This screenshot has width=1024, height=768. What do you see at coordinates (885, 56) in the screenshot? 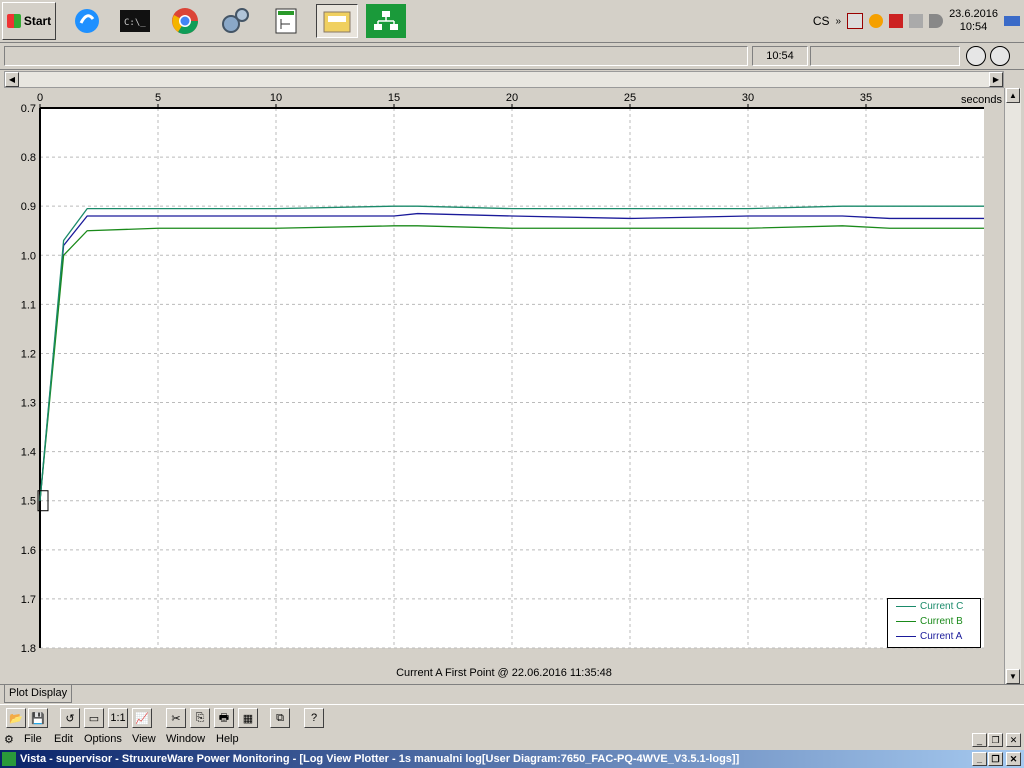
I see `status-extra-panel` at bounding box center [885, 56].